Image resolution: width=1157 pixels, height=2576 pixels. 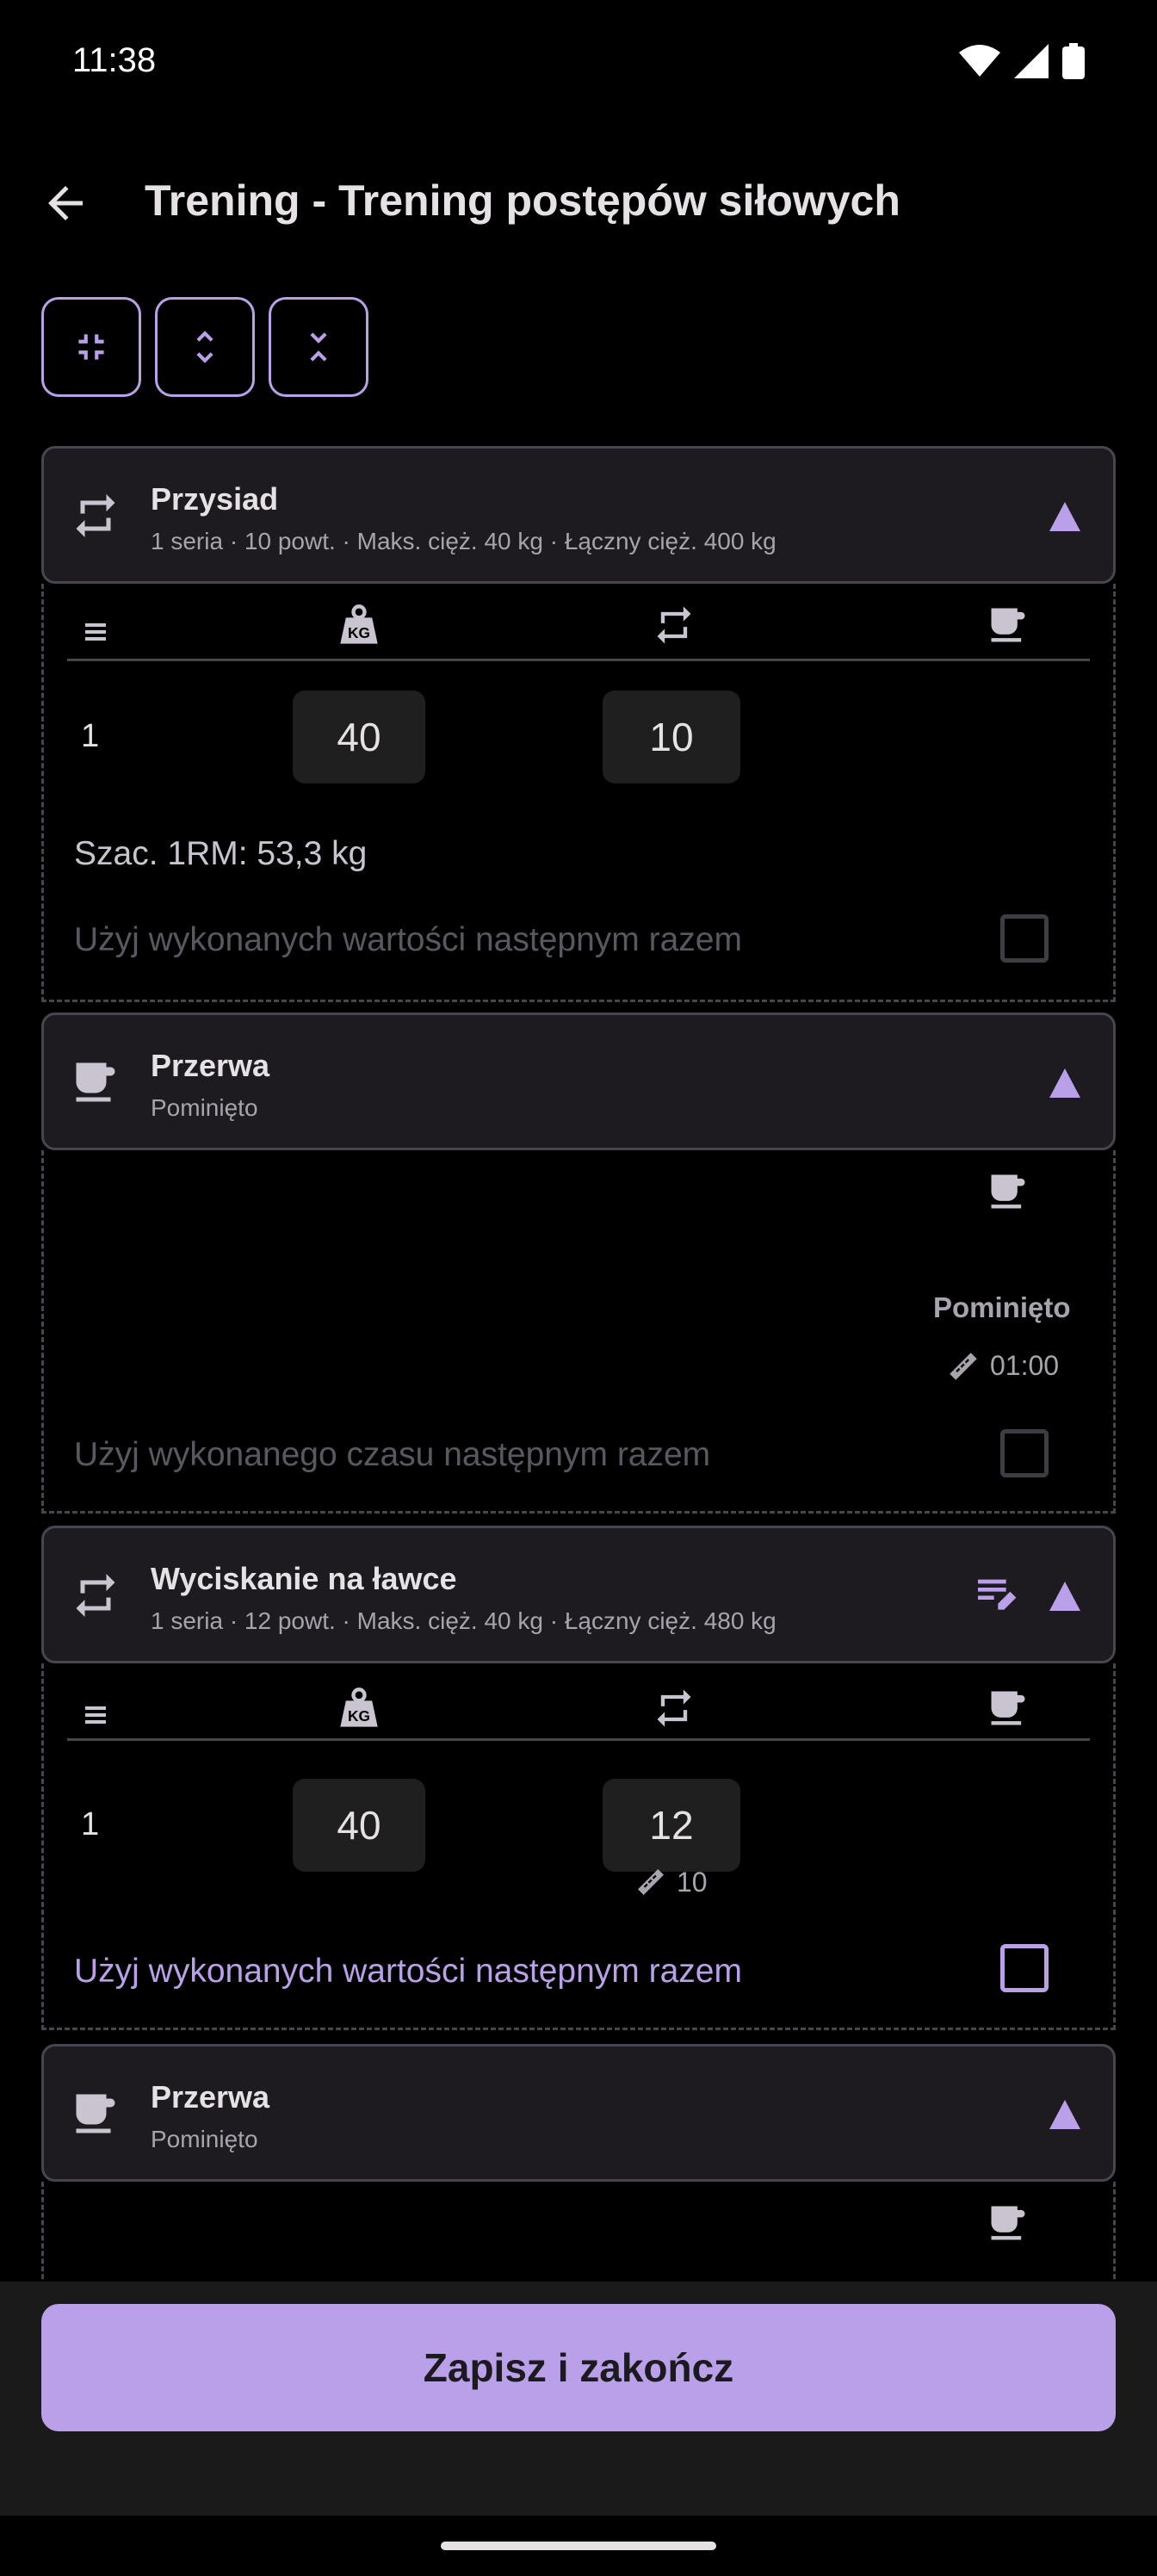 What do you see at coordinates (996, 1594) in the screenshot?
I see `edit-note-icon` at bounding box center [996, 1594].